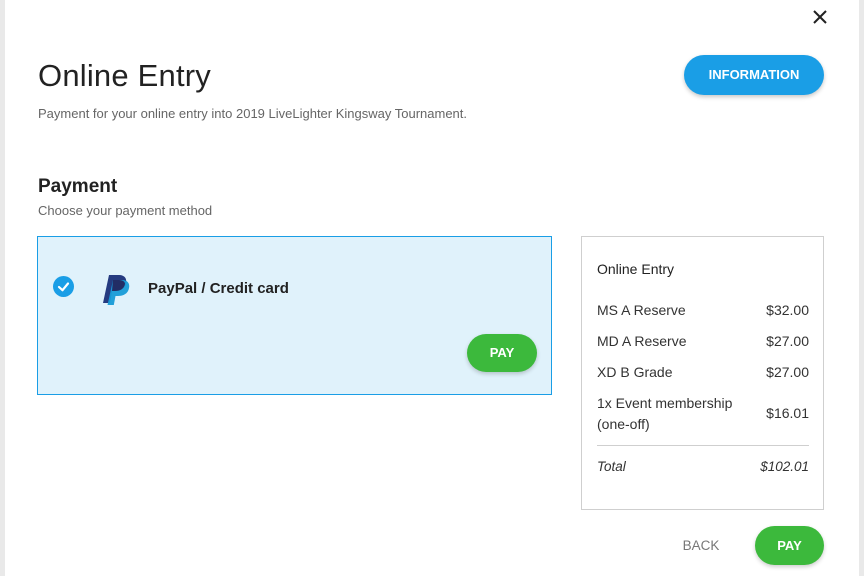 This screenshot has width=864, height=576. What do you see at coordinates (861, 288) in the screenshot?
I see `right-edge` at bounding box center [861, 288].